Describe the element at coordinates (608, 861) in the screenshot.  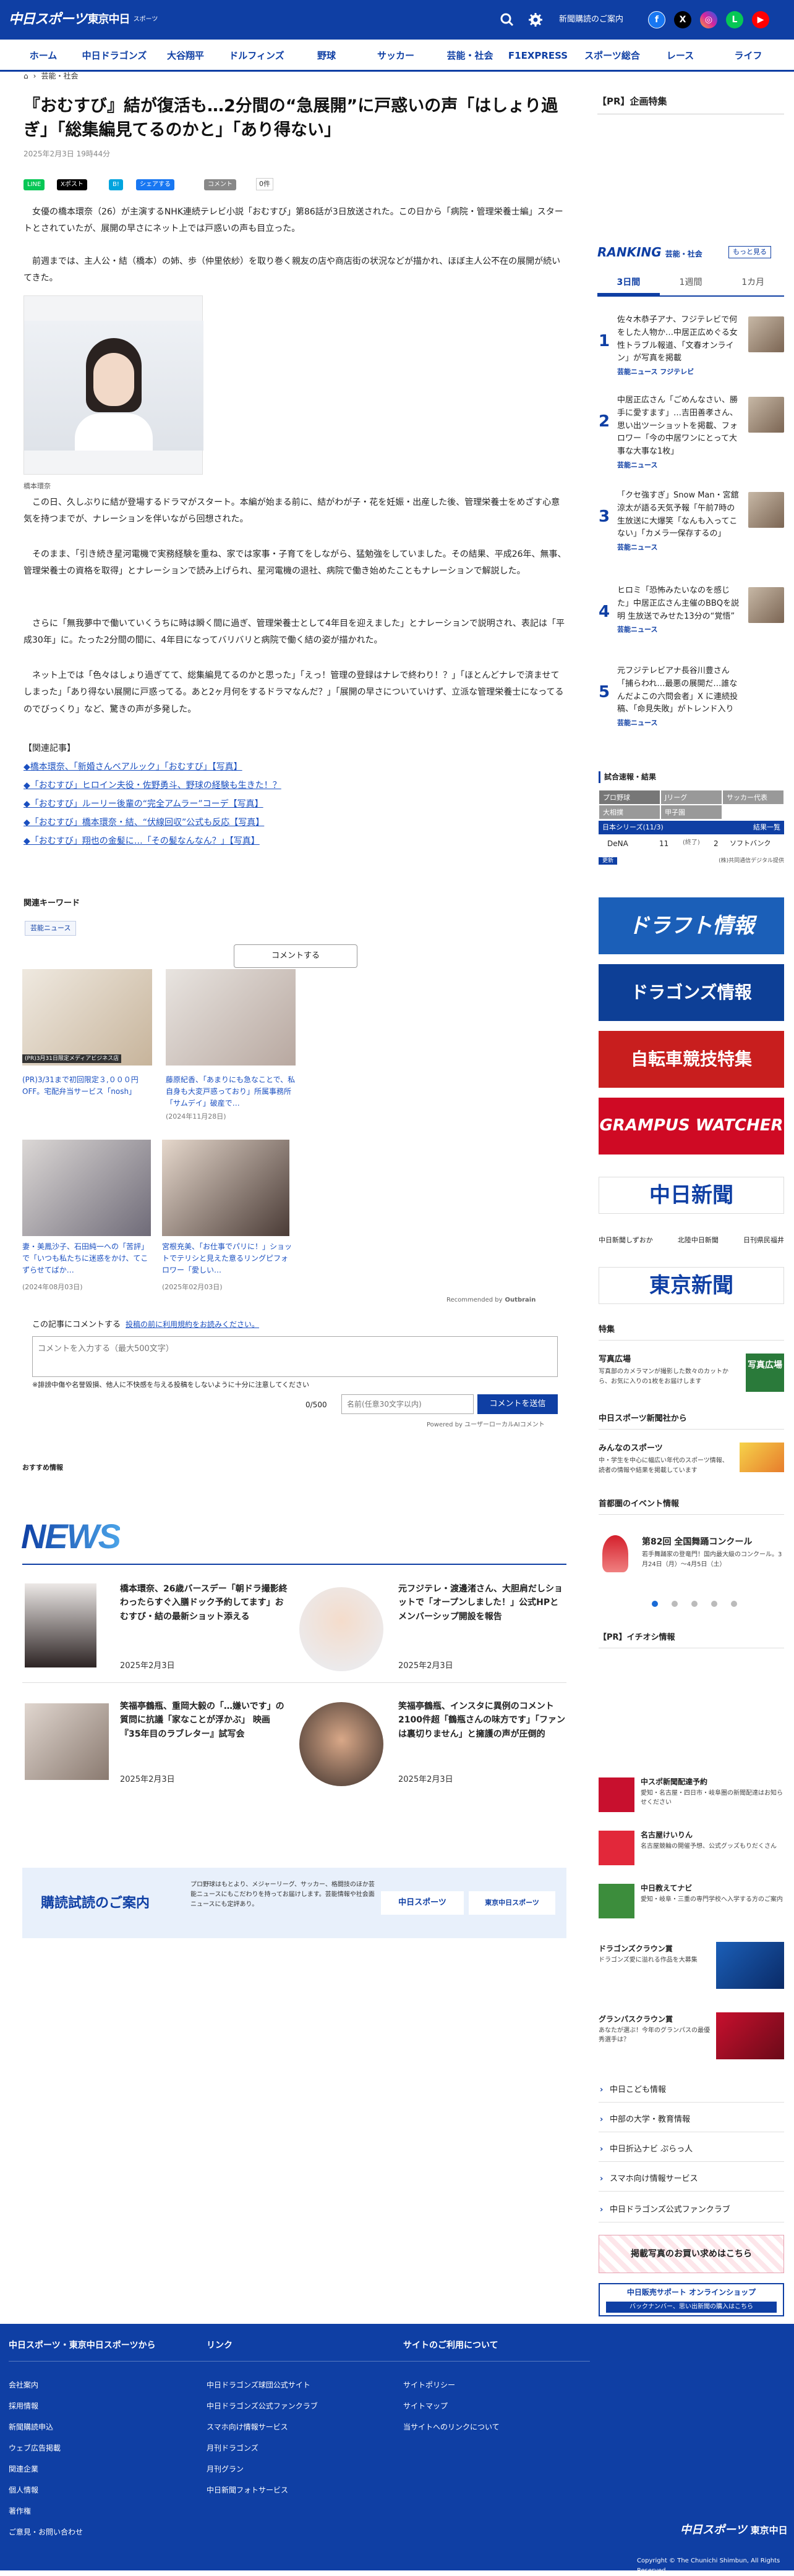
I see `score-update-button: 更新` at that location.